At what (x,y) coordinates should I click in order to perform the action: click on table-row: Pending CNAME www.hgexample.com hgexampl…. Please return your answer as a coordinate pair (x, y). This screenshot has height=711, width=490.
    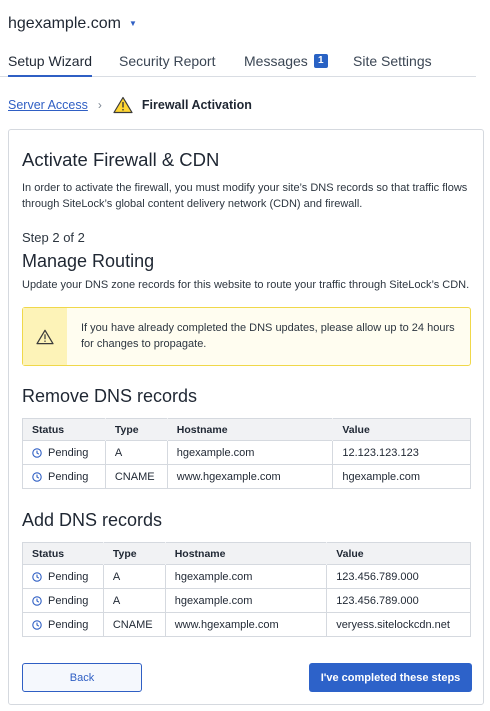
    Looking at the image, I should click on (246, 476).